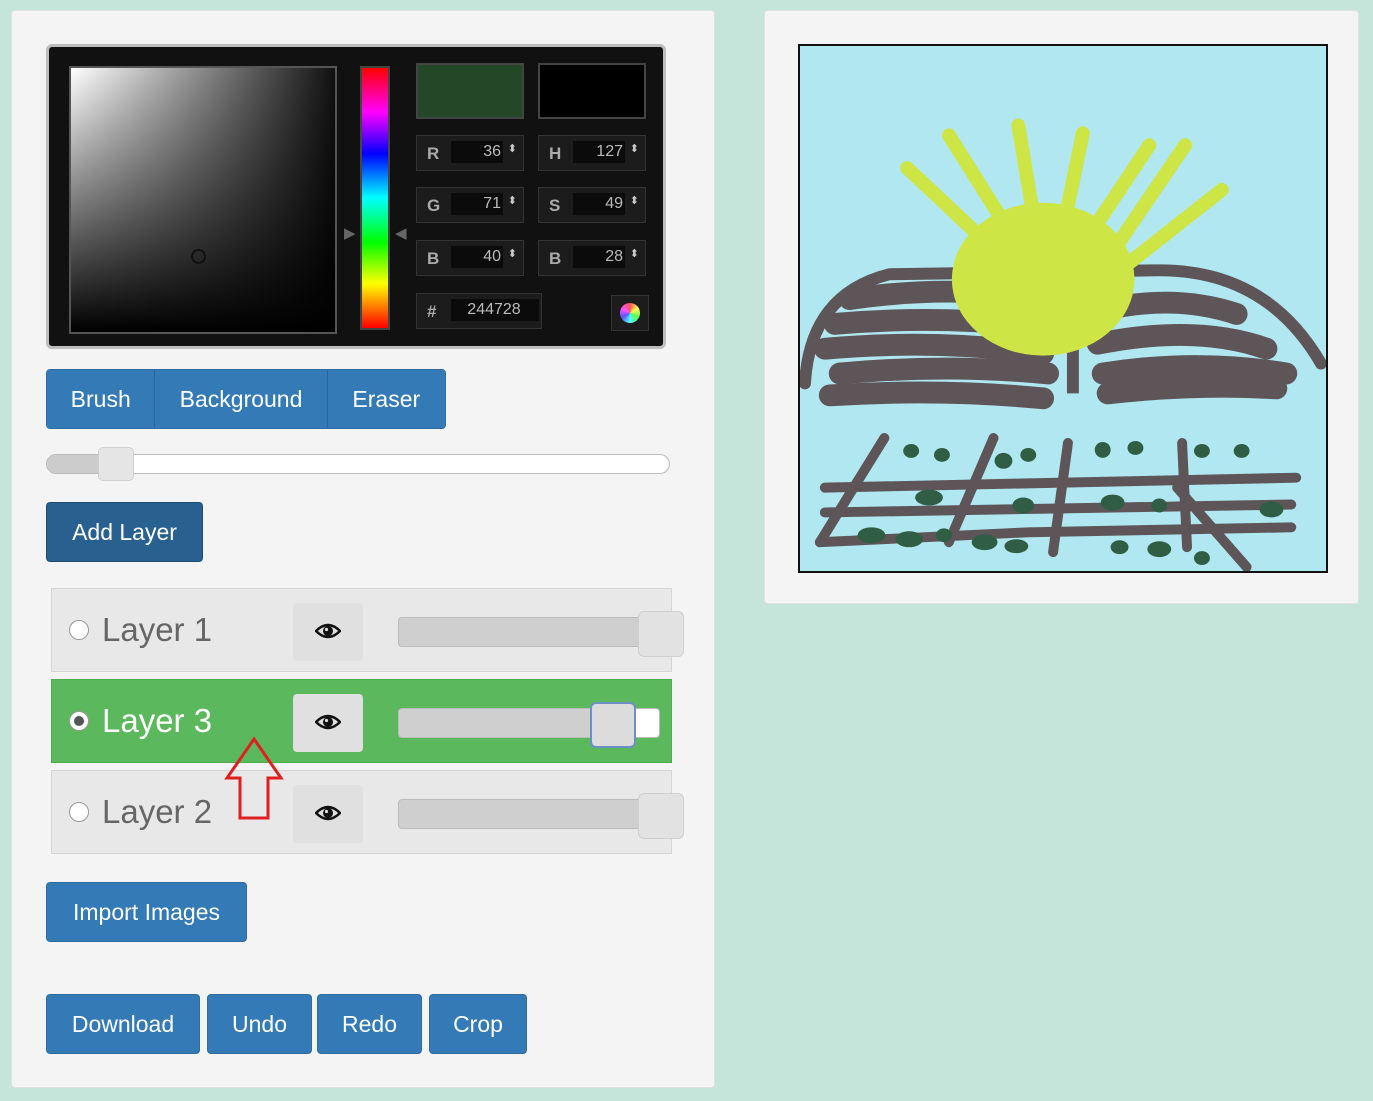 The width and height of the screenshot is (1373, 1101). Describe the element at coordinates (434, 205) in the screenshot. I see `green-label: G` at that location.